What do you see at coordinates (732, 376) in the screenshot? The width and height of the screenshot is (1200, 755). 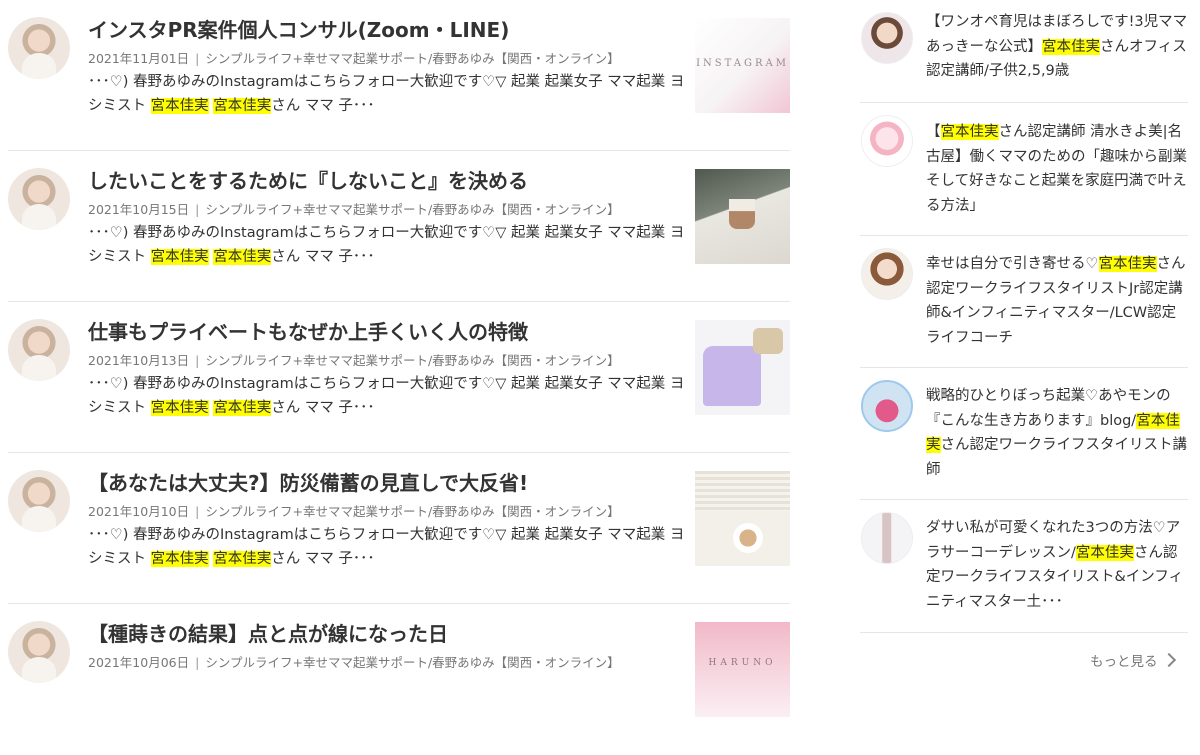 I see `shirt-image` at bounding box center [732, 376].